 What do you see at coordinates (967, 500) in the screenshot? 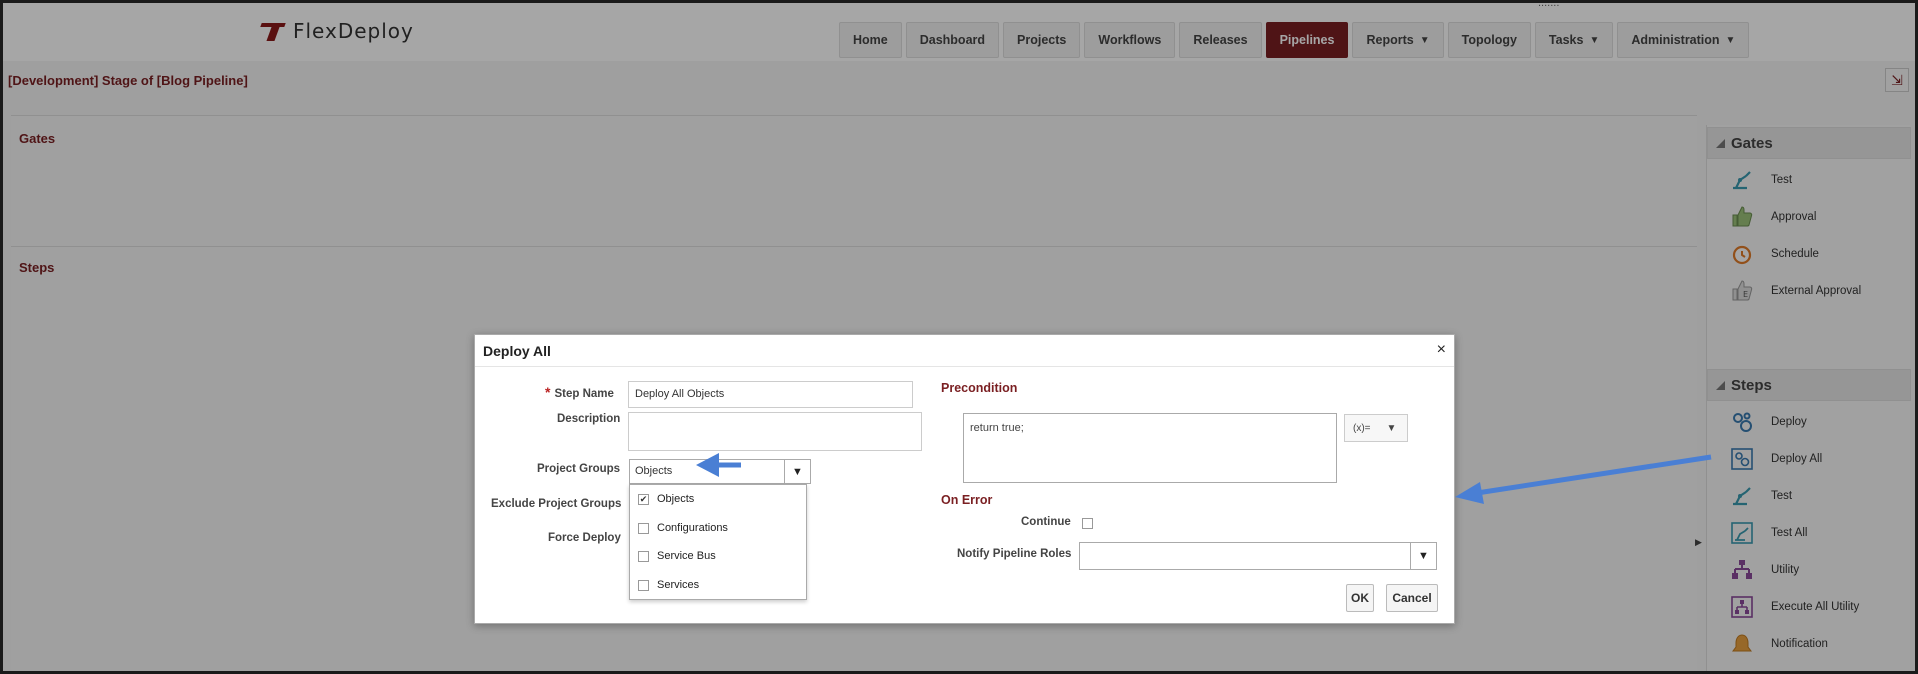
I see `on-error-title: On Error` at bounding box center [967, 500].